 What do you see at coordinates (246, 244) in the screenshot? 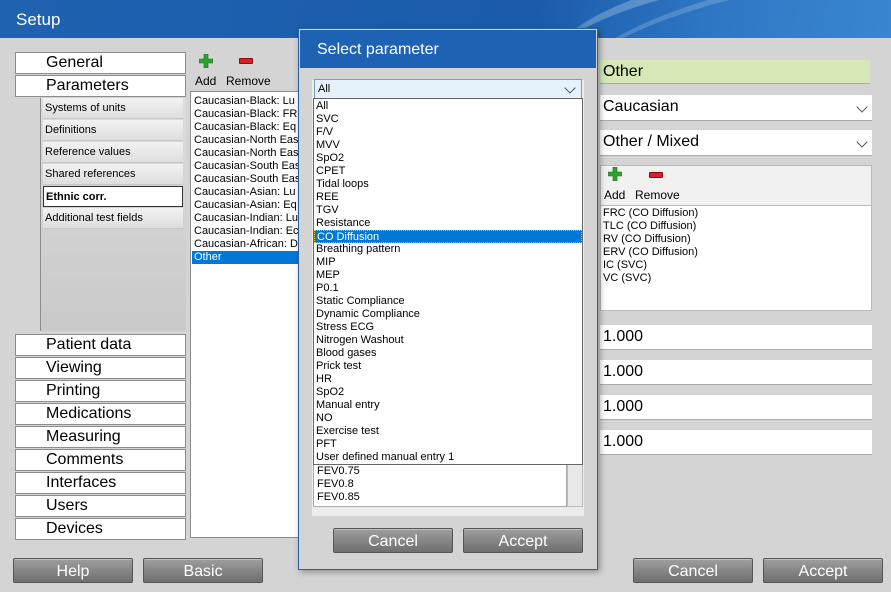
I see `list-item: Caucasian-African: D` at bounding box center [246, 244].